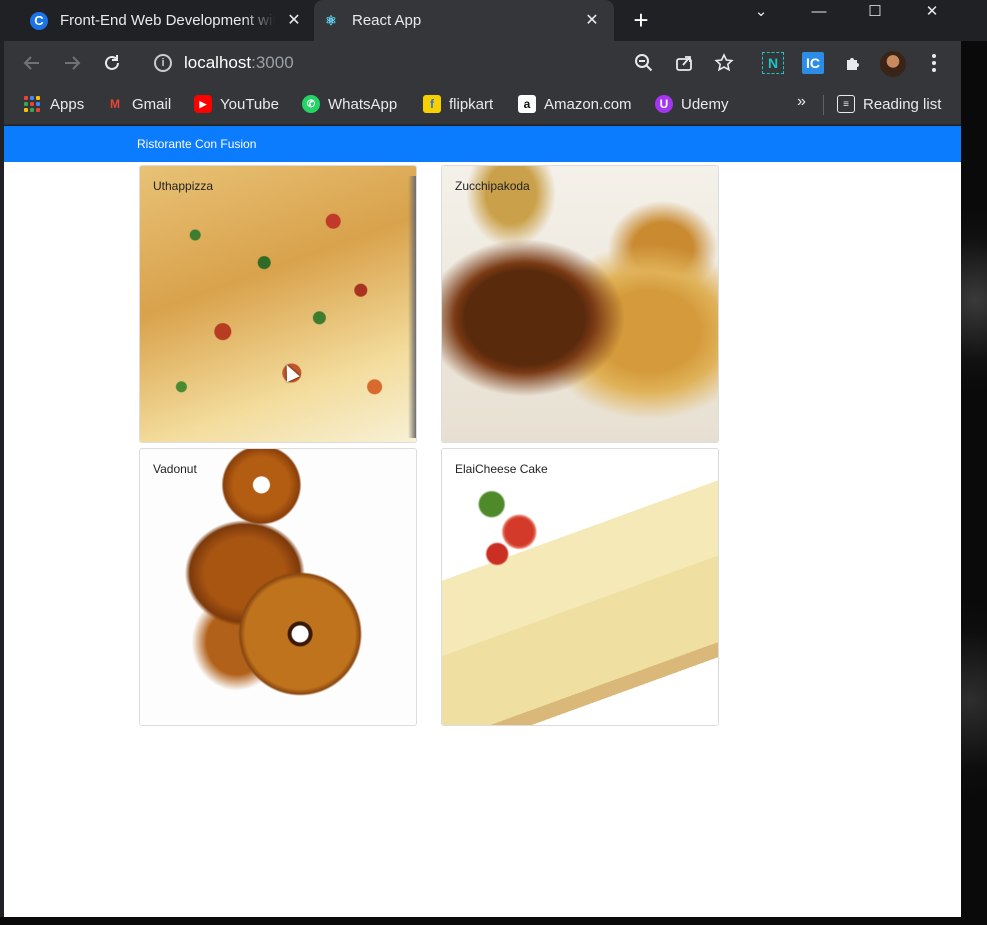 The width and height of the screenshot is (987, 925). What do you see at coordinates (527, 104) in the screenshot?
I see `amazon-icon: a` at bounding box center [527, 104].